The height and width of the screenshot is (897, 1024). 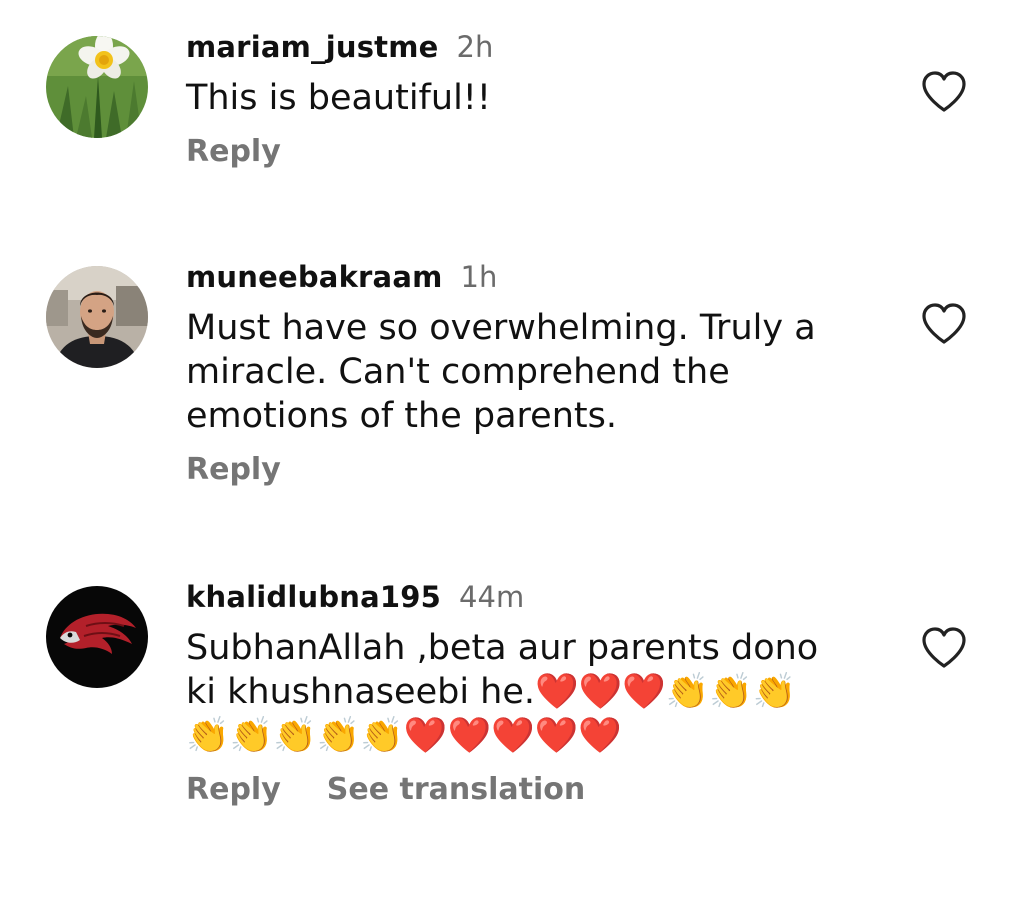 I want to click on comment-timestamp: 1h, so click(x=479, y=277).